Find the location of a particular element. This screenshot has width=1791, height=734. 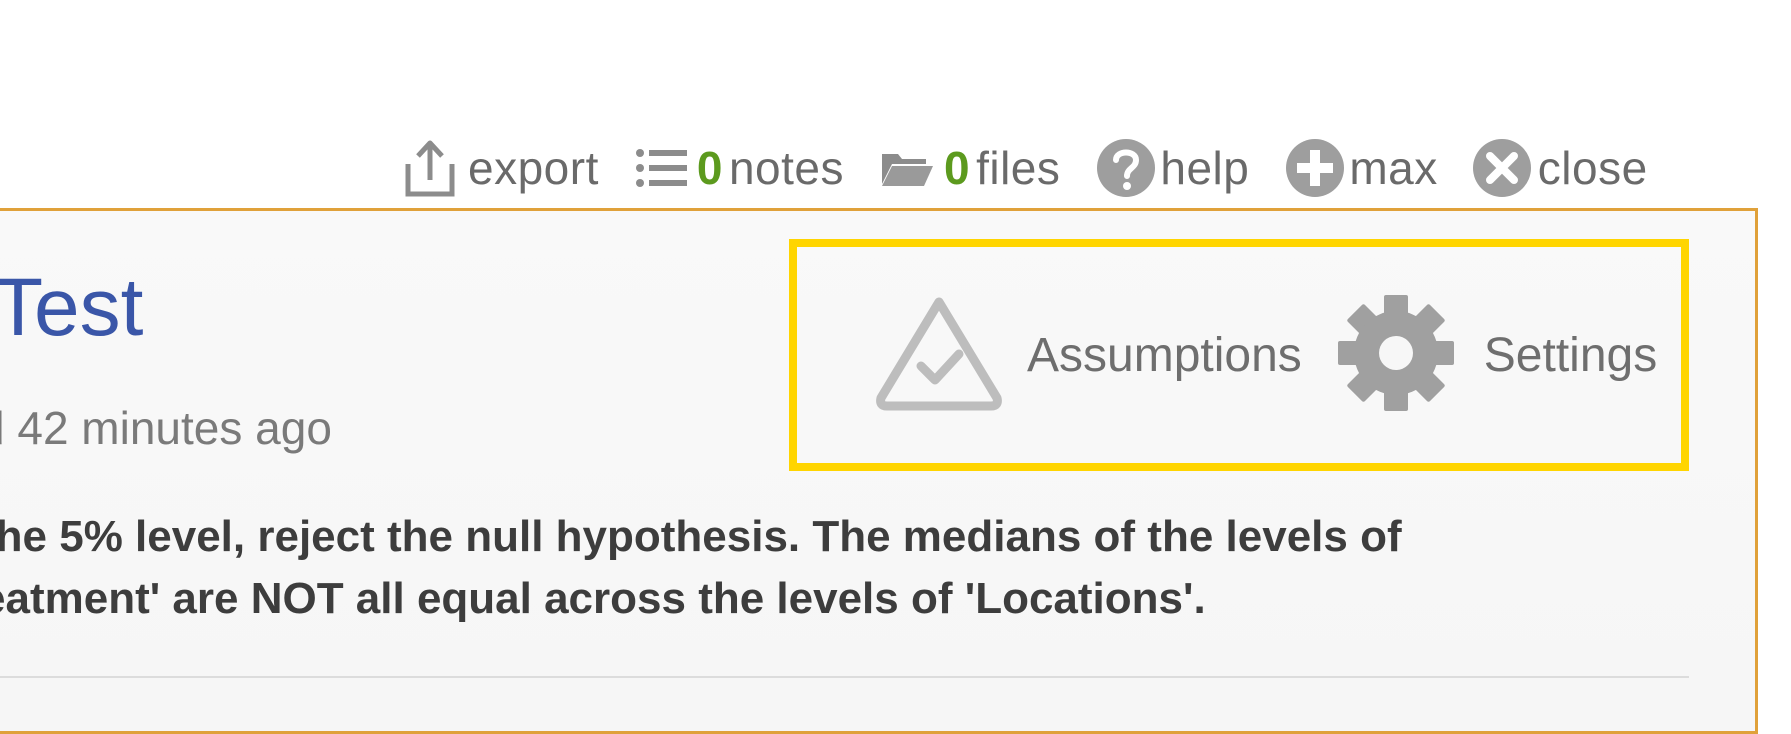

max-label: max is located at coordinates (1393, 168).